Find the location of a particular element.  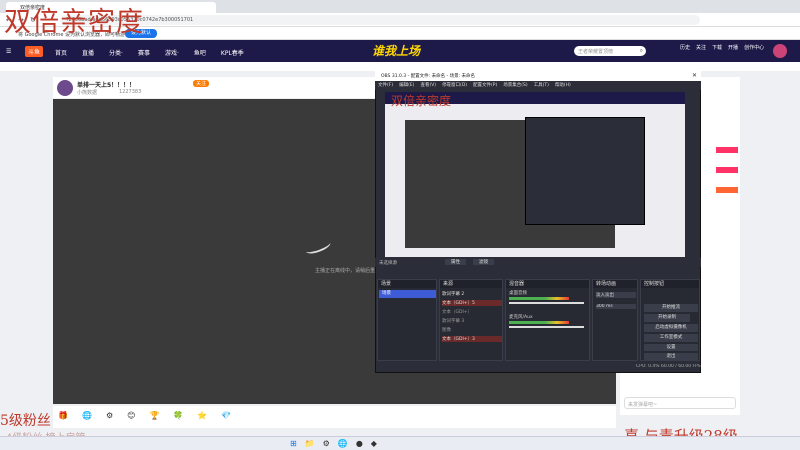

watermark-fan-level: 5级粉丝 is located at coordinates (25, 421).